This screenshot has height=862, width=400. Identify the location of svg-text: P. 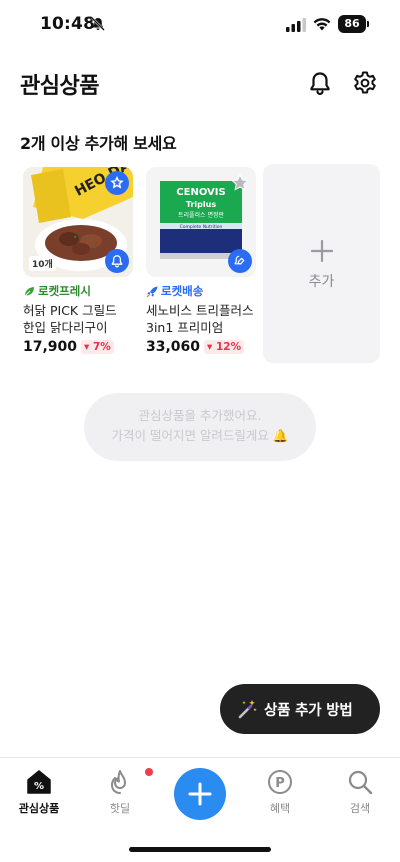
(280, 783).